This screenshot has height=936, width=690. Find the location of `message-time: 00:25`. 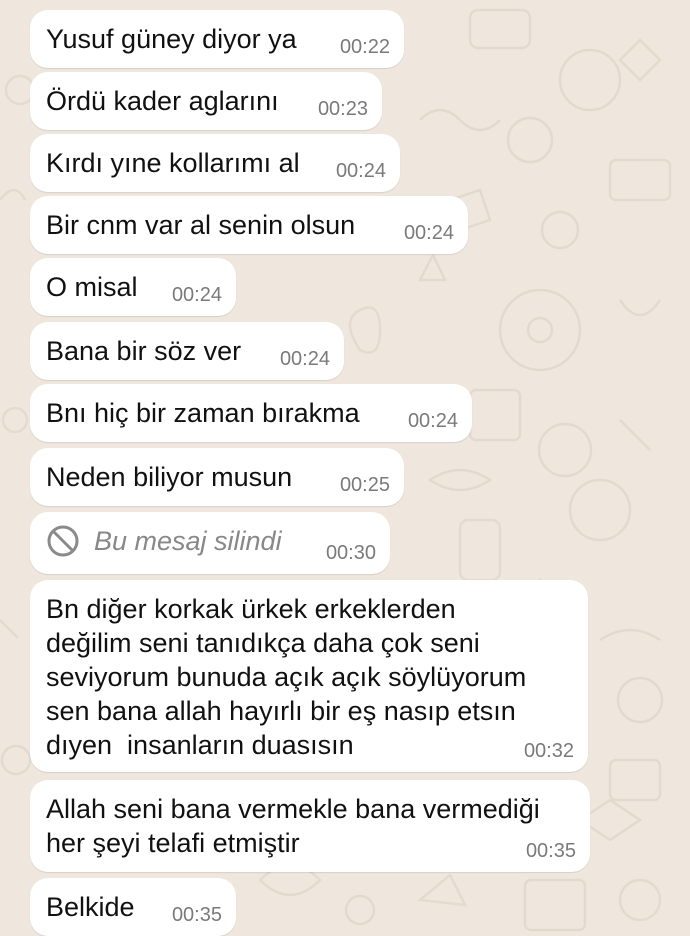

message-time: 00:25 is located at coordinates (364, 485).